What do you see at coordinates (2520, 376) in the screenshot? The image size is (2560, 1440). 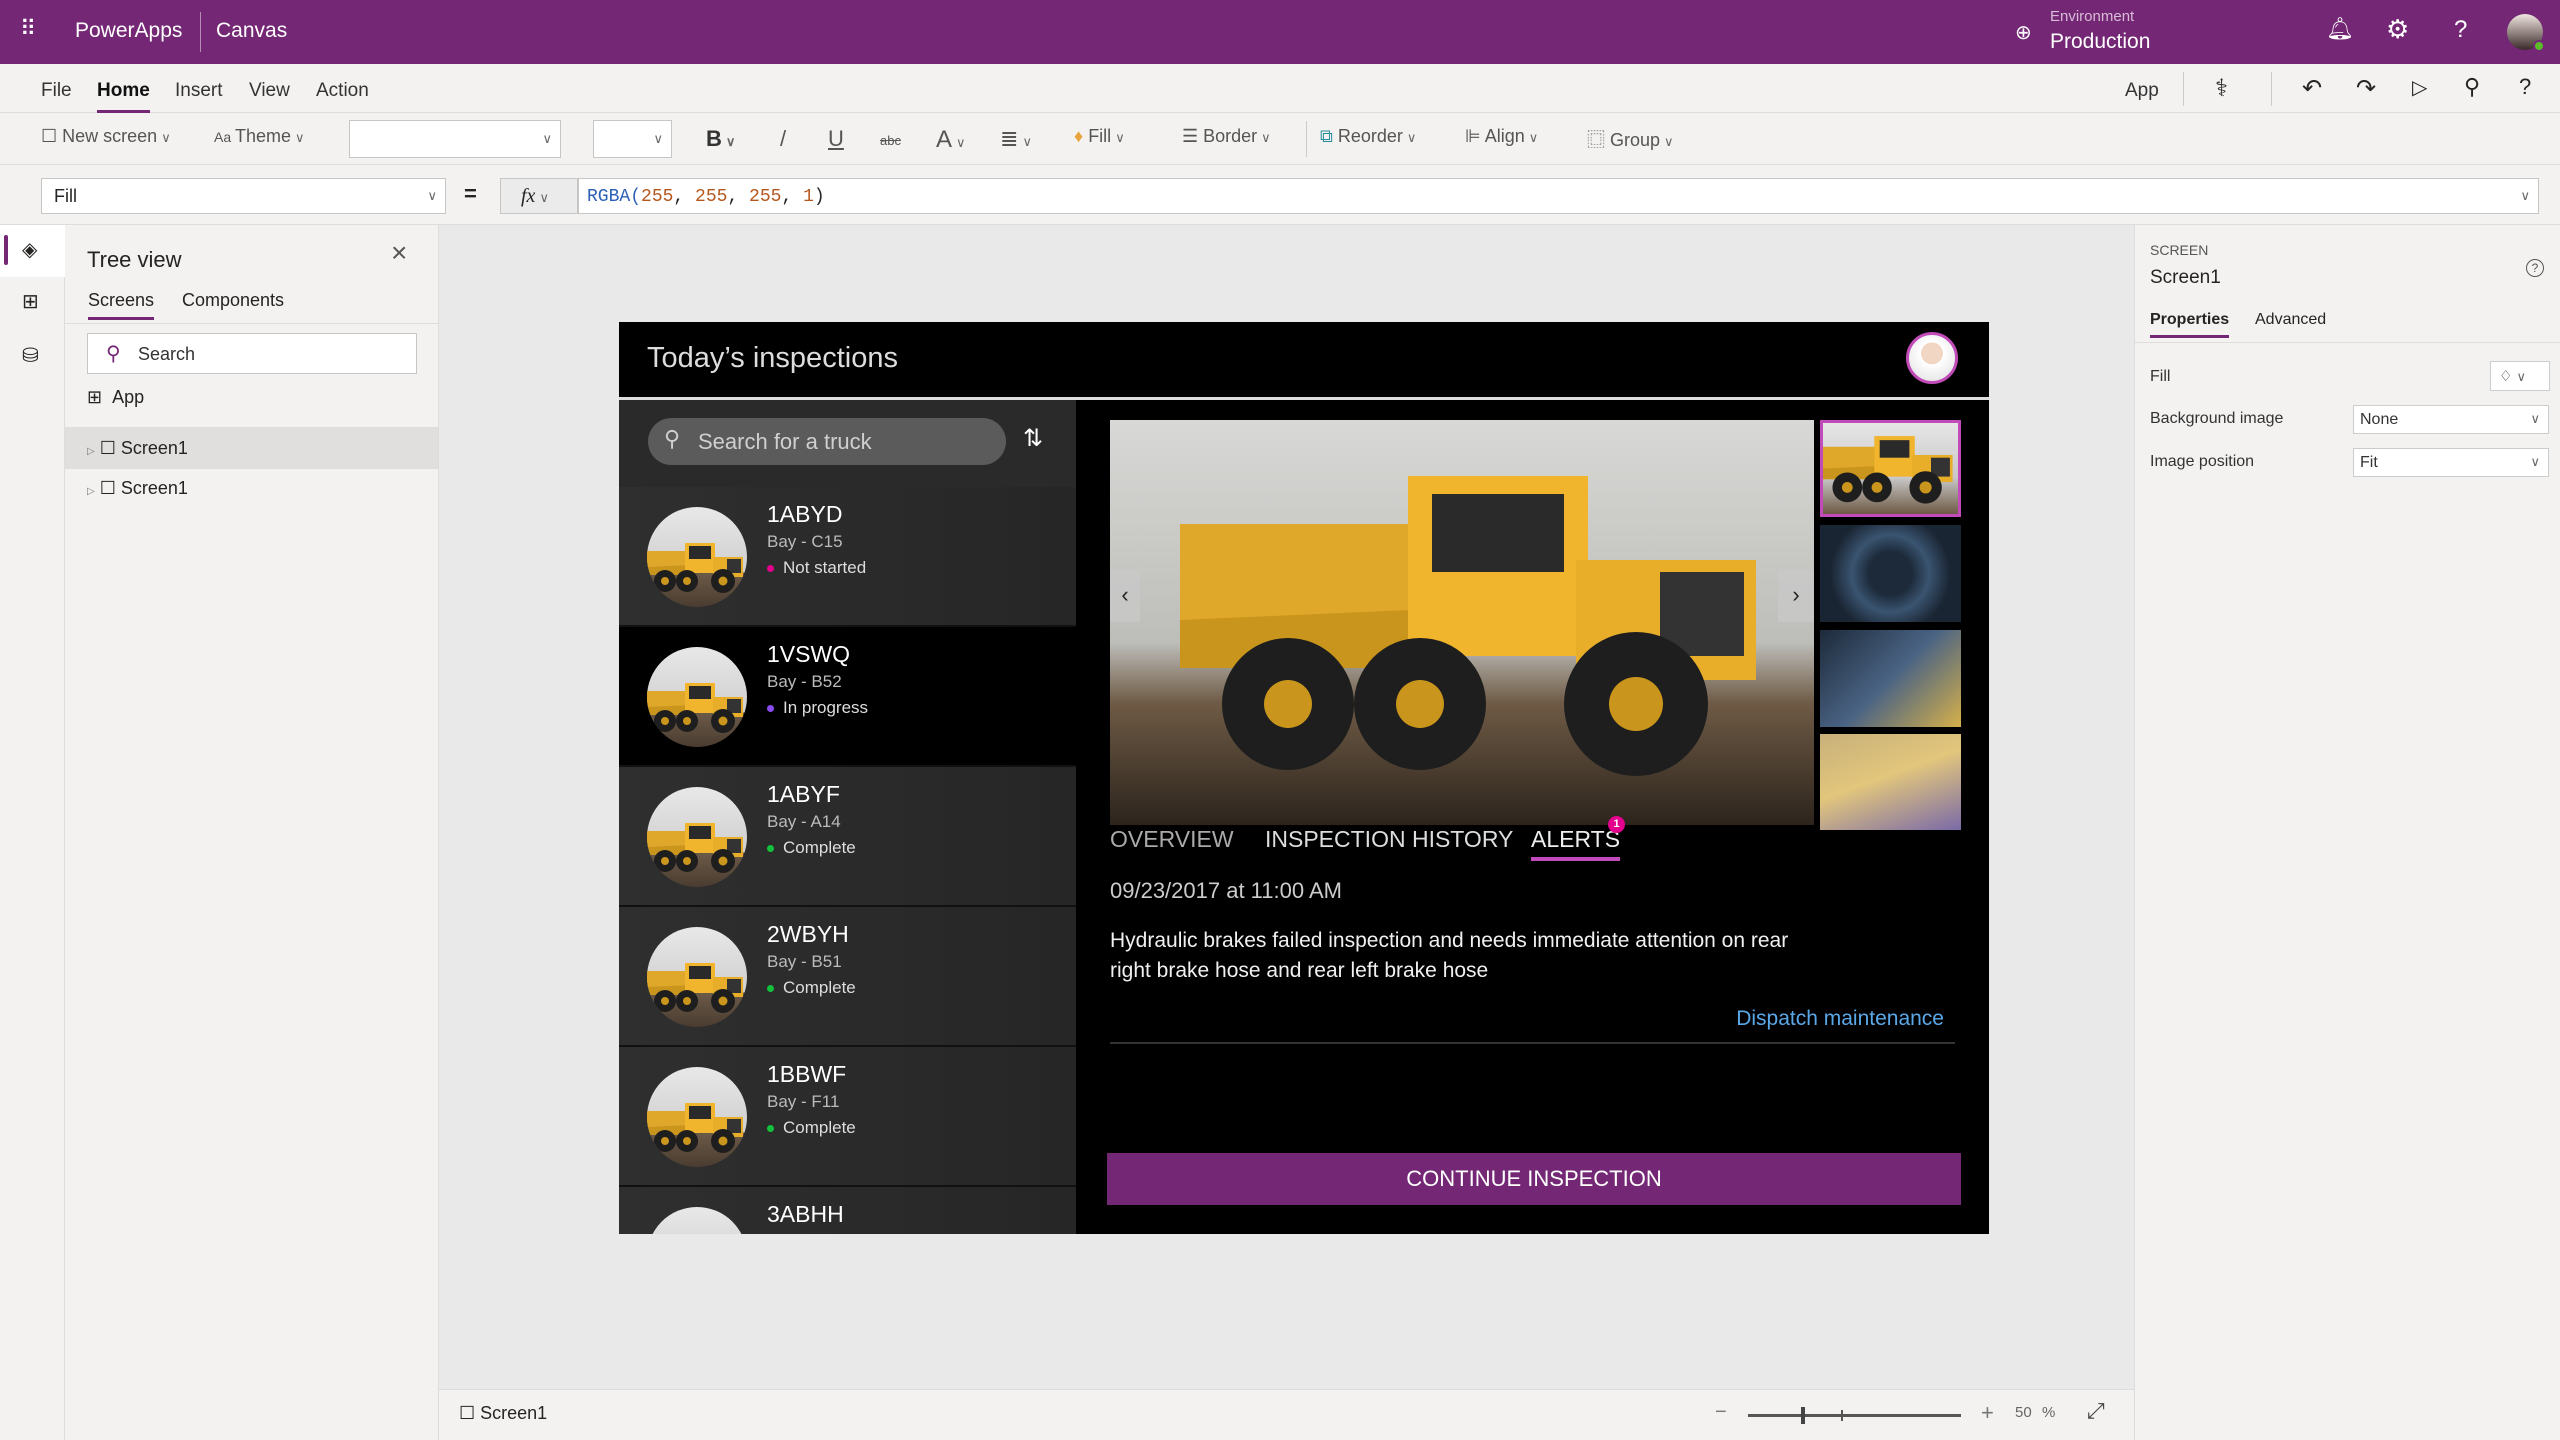 I see `fill-color-picker: ♢ ∨` at bounding box center [2520, 376].